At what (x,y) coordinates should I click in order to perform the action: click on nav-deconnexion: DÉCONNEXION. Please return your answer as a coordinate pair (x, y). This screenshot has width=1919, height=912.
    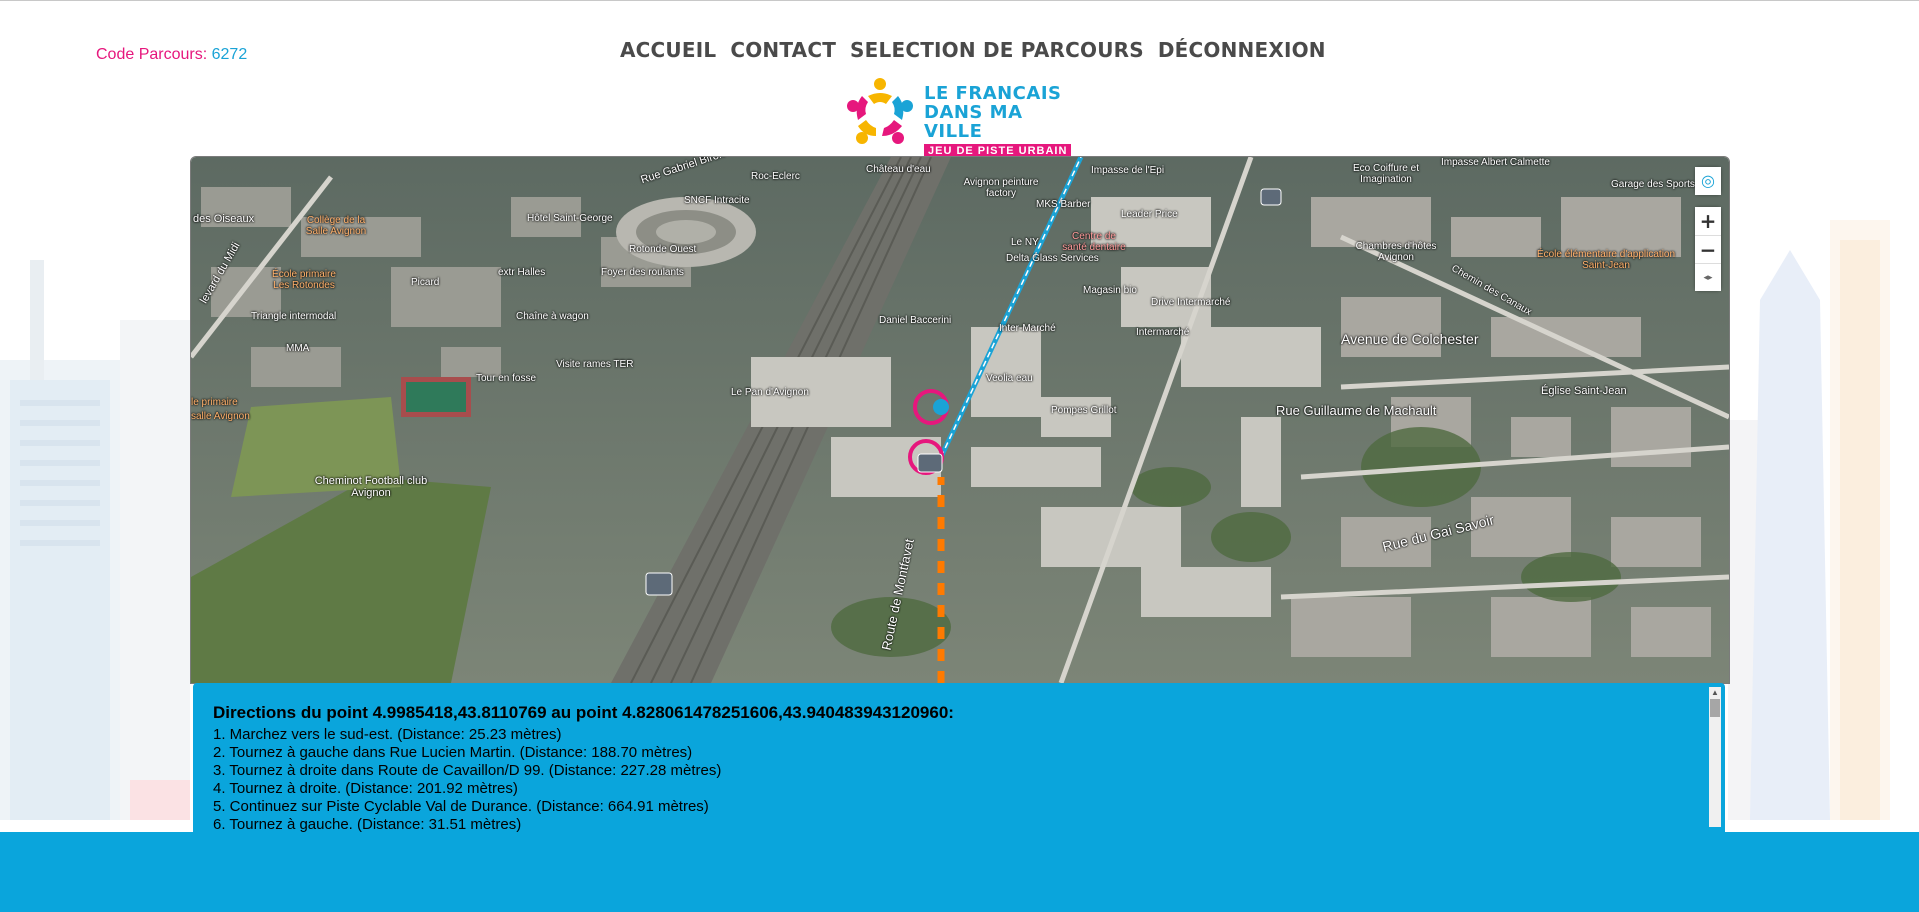
    Looking at the image, I should click on (1242, 50).